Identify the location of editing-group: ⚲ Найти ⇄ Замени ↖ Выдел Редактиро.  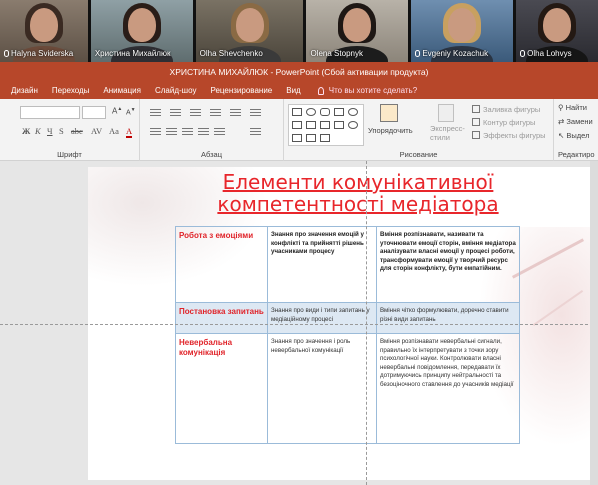
(576, 130).